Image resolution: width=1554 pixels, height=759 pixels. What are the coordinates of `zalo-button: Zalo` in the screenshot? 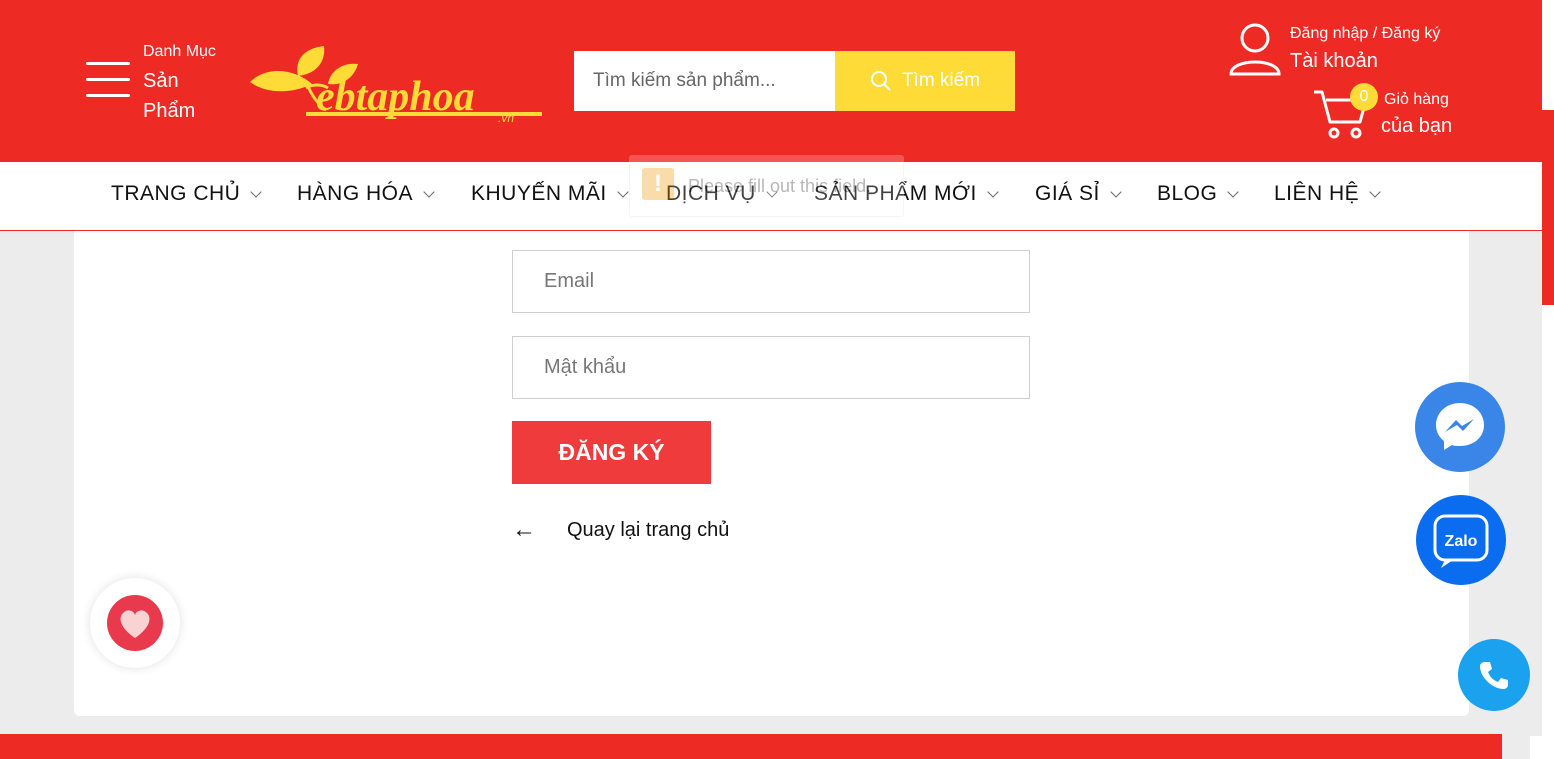 It's located at (1461, 540).